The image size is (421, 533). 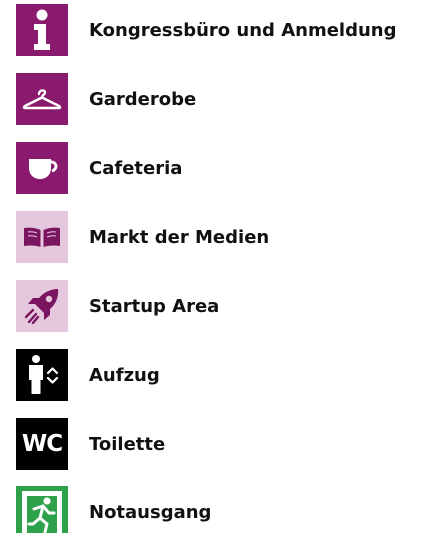 What do you see at coordinates (42, 30) in the screenshot?
I see `info-icon` at bounding box center [42, 30].